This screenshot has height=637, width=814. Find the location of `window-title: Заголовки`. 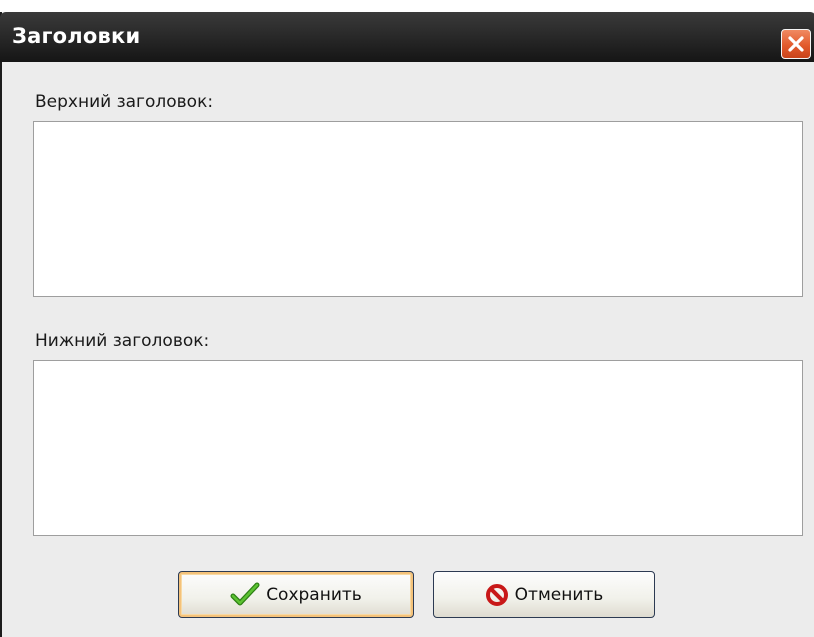

window-title: Заголовки is located at coordinates (76, 36).